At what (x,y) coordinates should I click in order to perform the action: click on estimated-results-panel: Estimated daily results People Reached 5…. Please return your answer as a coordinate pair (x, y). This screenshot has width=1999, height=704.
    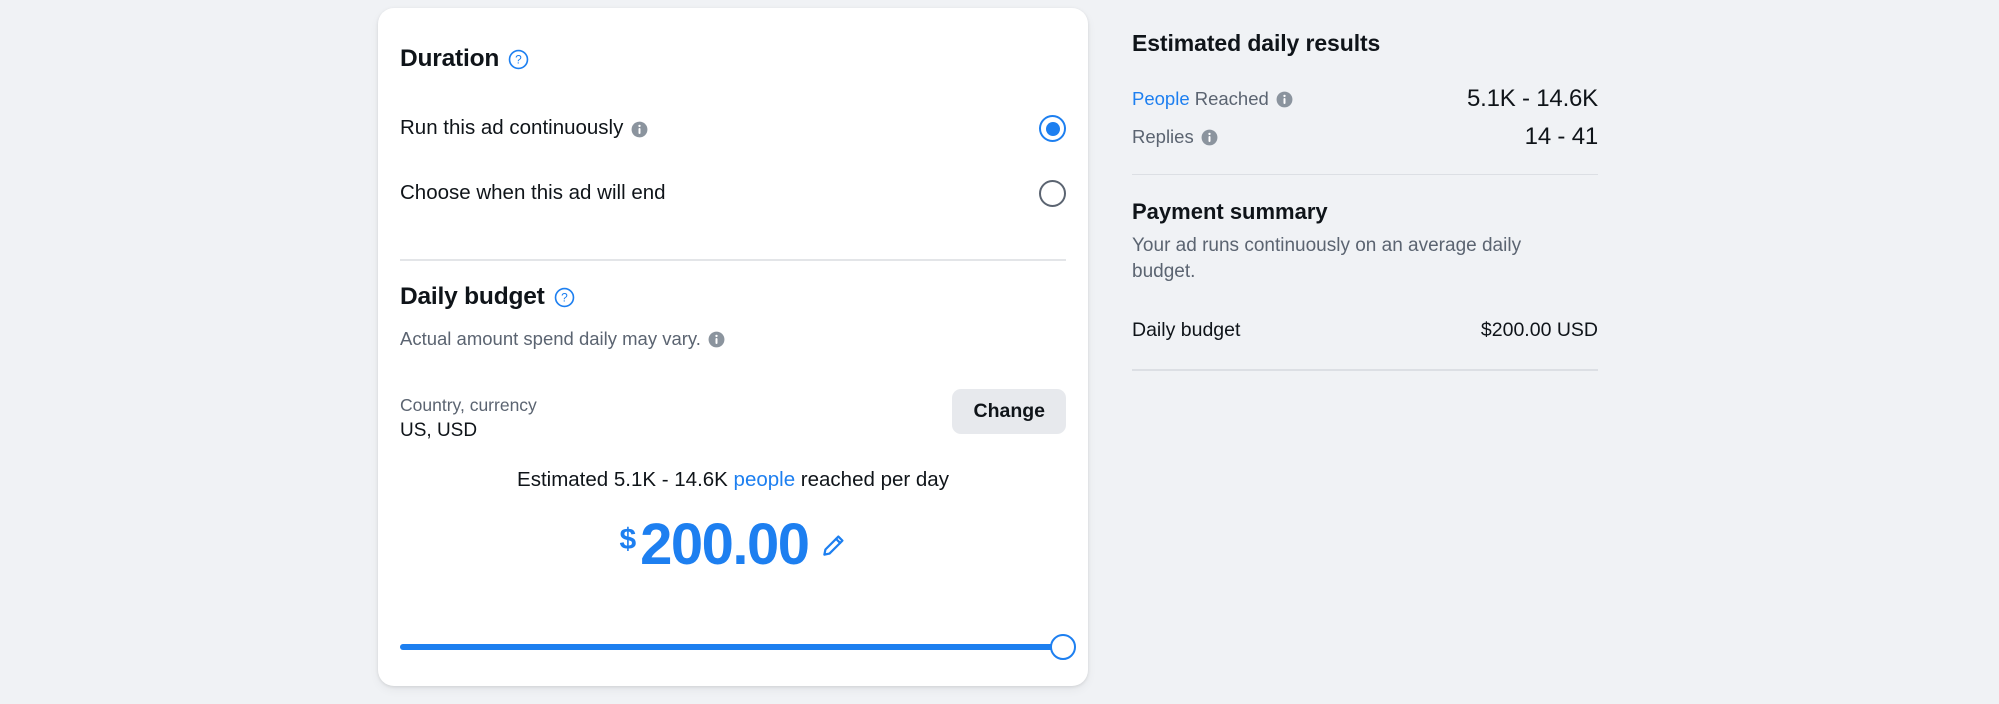
    Looking at the image, I should click on (1365, 200).